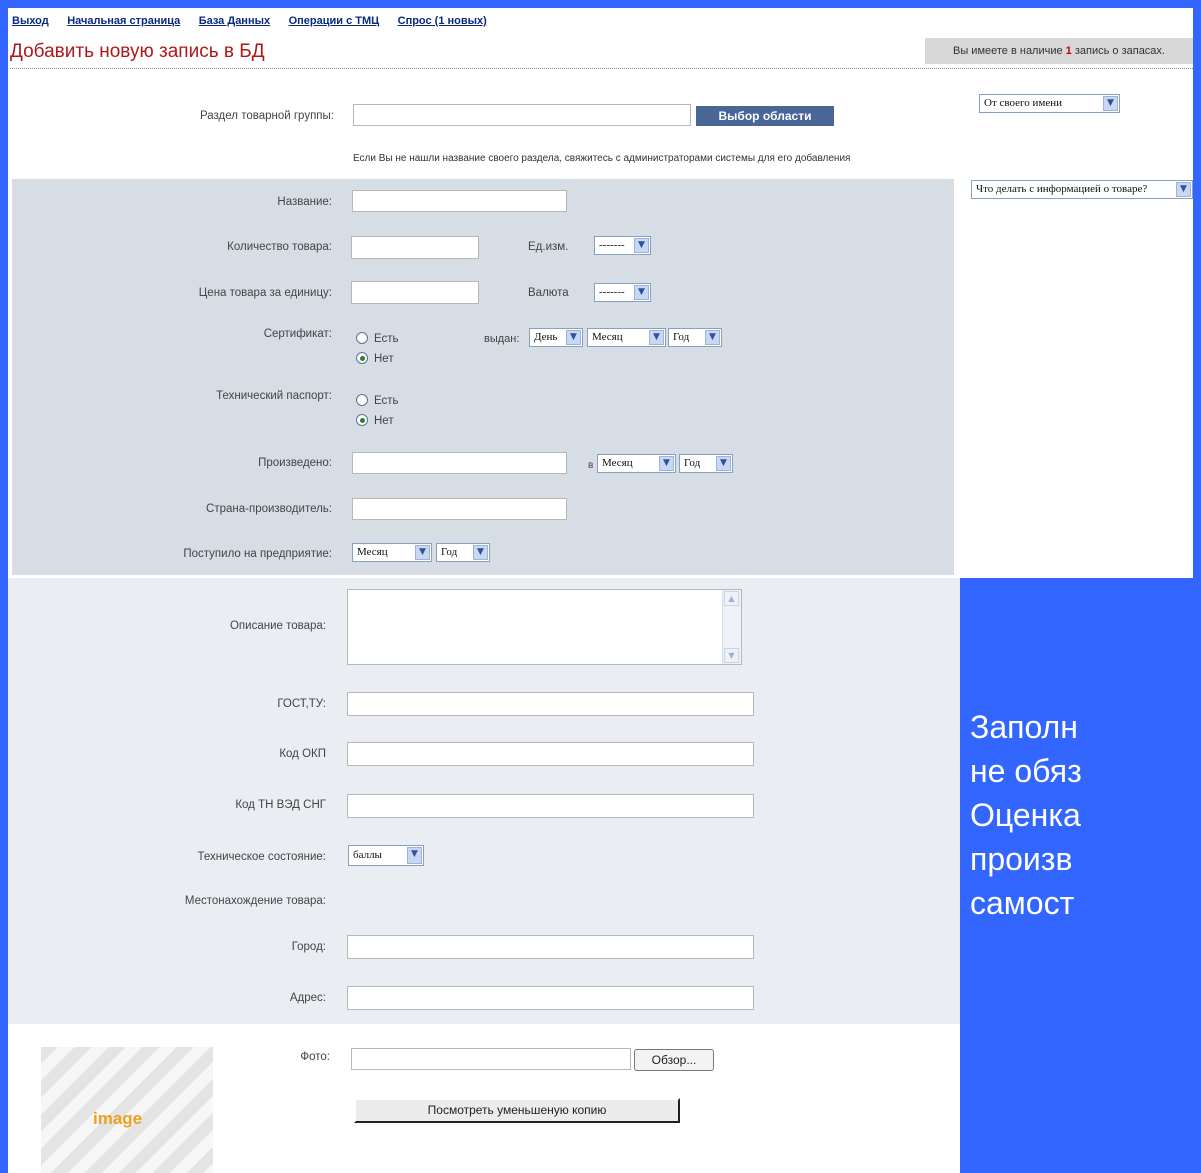 Image resolution: width=1201 pixels, height=1173 pixels. What do you see at coordinates (302, 754) in the screenshot?
I see `okp-label: Код ОКП` at bounding box center [302, 754].